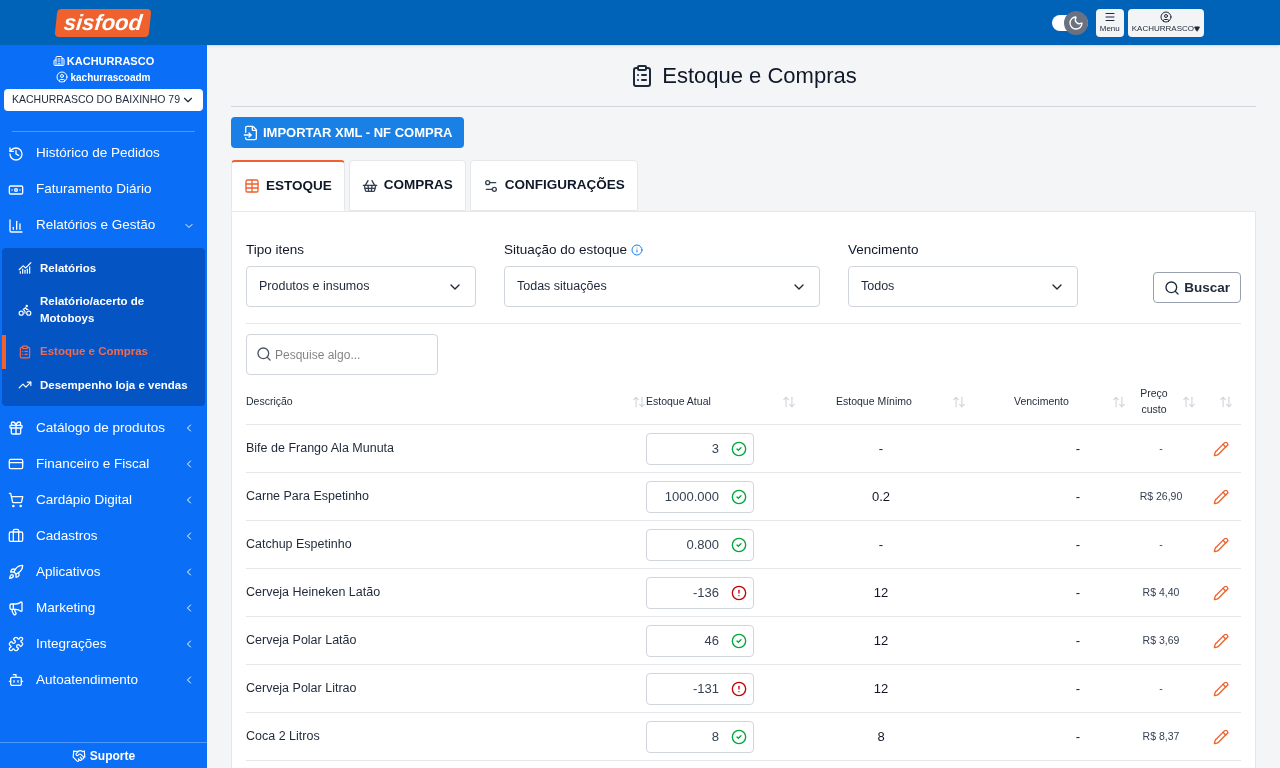 The image size is (1280, 768). Describe the element at coordinates (700, 688) in the screenshot. I see `stock-input: -131` at that location.